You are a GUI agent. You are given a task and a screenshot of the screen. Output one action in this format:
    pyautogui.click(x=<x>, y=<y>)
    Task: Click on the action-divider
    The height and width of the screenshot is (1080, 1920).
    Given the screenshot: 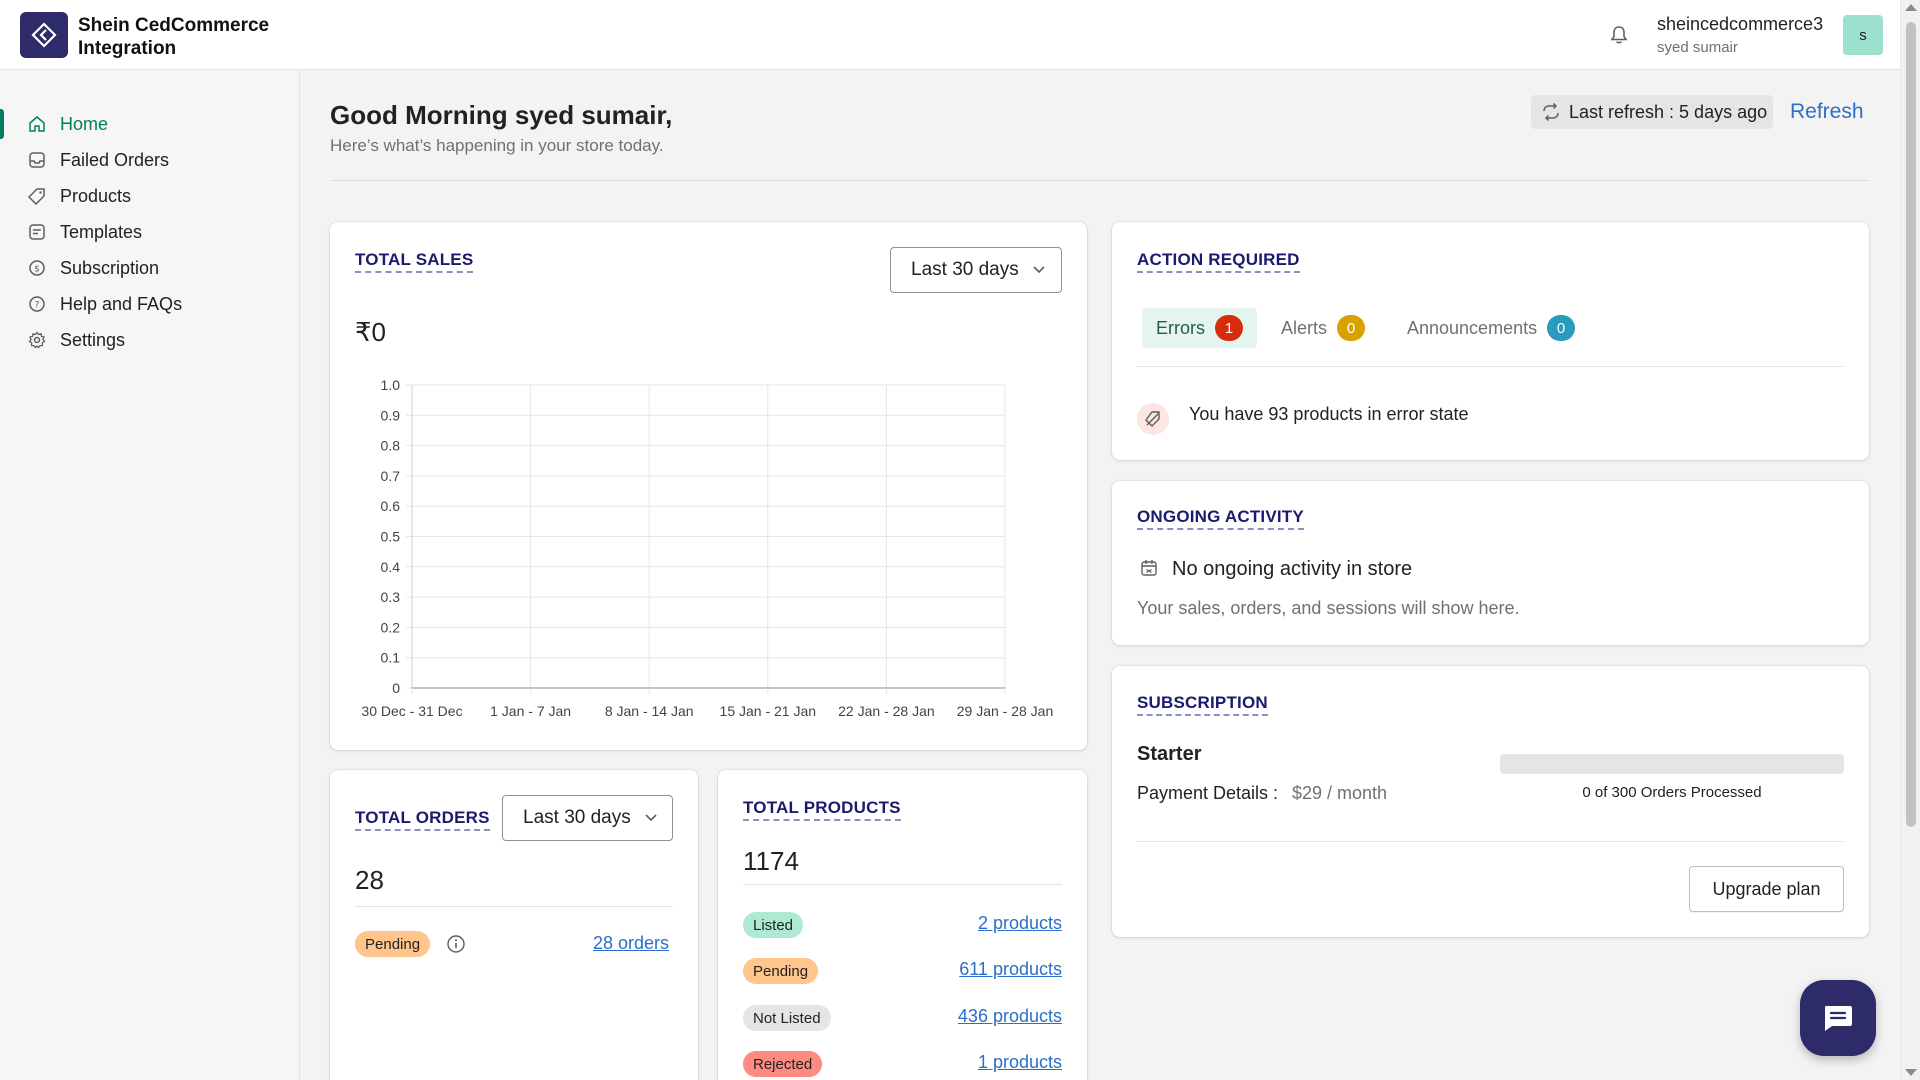 What is the action you would take?
    pyautogui.click(x=1490, y=366)
    